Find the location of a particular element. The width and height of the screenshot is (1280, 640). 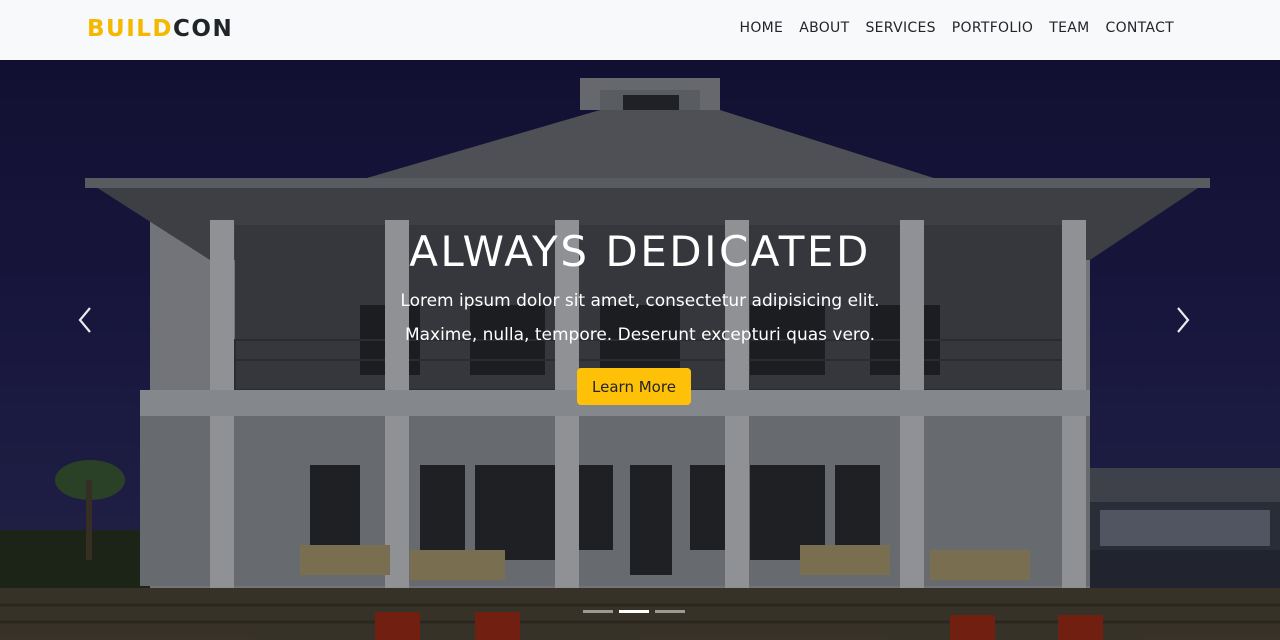

chevron-left-icon is located at coordinates (84, 320).